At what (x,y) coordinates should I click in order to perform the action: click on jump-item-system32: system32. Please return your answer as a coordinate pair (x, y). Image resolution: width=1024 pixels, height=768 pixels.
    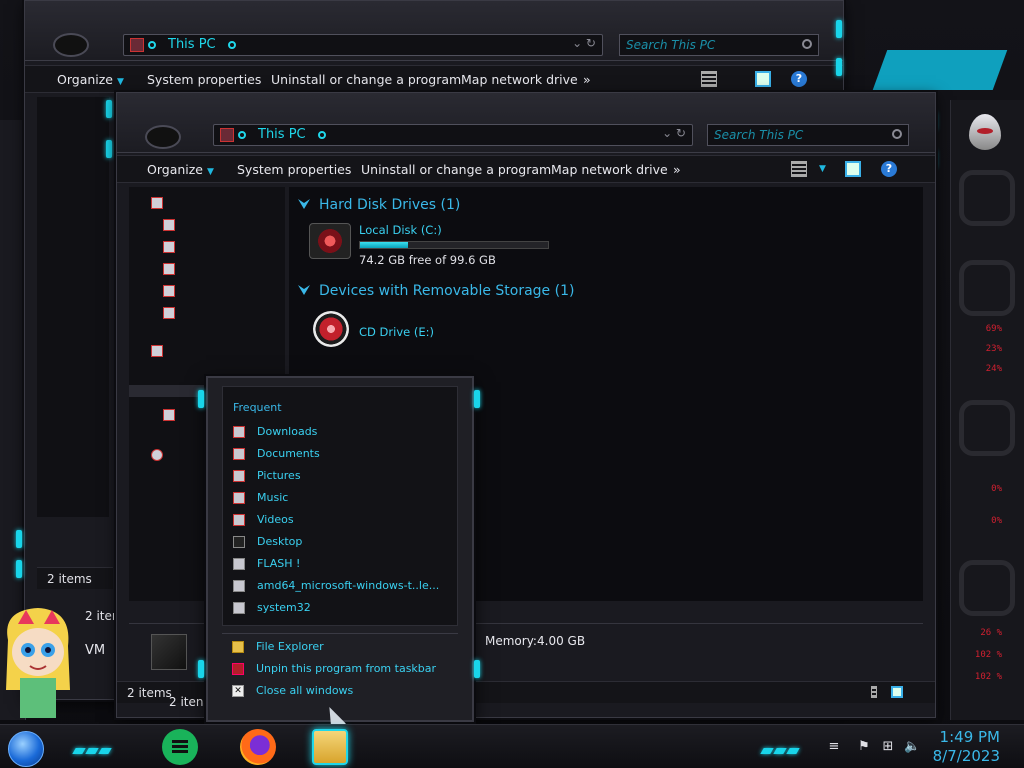
    Looking at the image, I should click on (345, 609).